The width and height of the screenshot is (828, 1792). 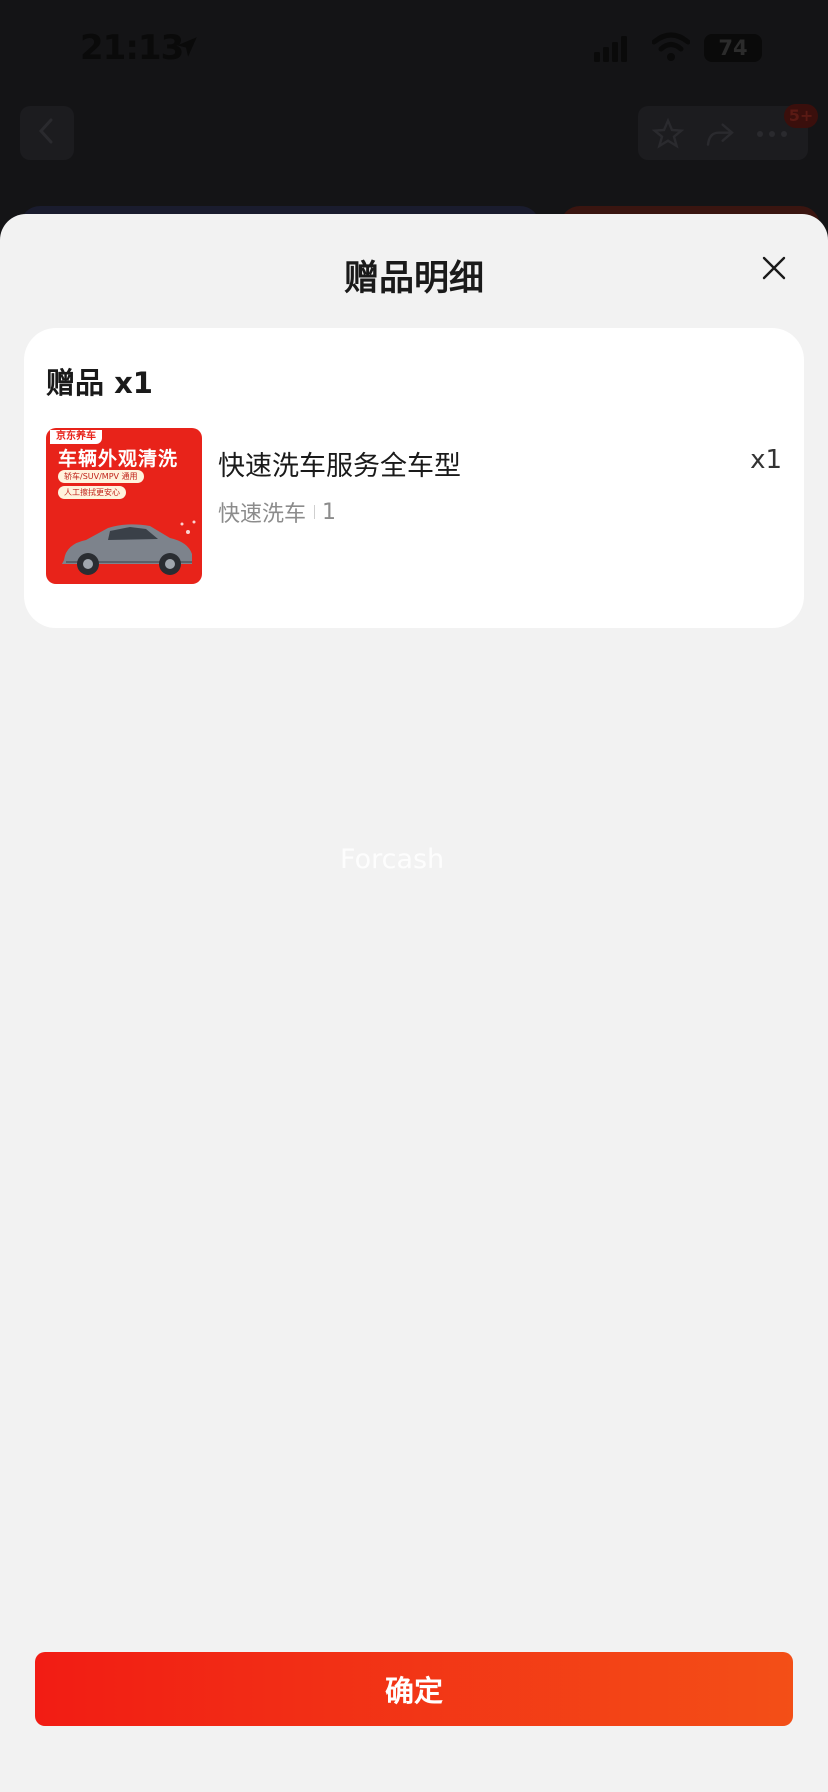 I want to click on gift-thumbnail: 京东养车 车辆外观清洗 轿车/SUV/MPV 通用 人工擦拭更安心, so click(x=124, y=506).